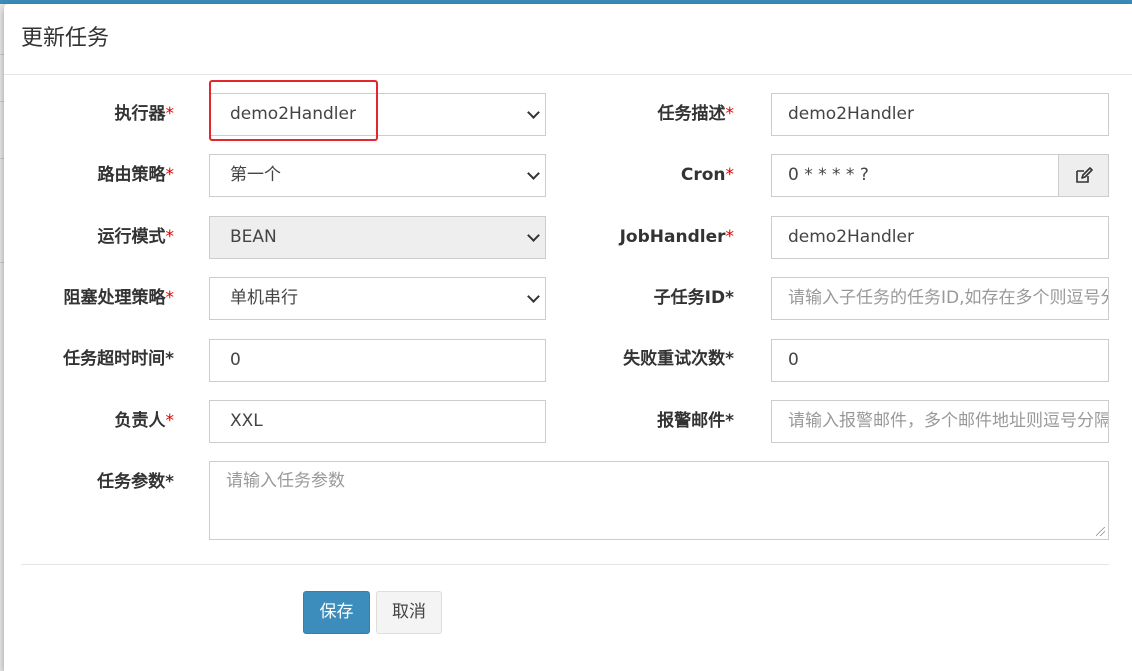  I want to click on child-job-id-input: 请输入子任务的任务ID,如存在多个则逗号分隔, so click(940, 298).